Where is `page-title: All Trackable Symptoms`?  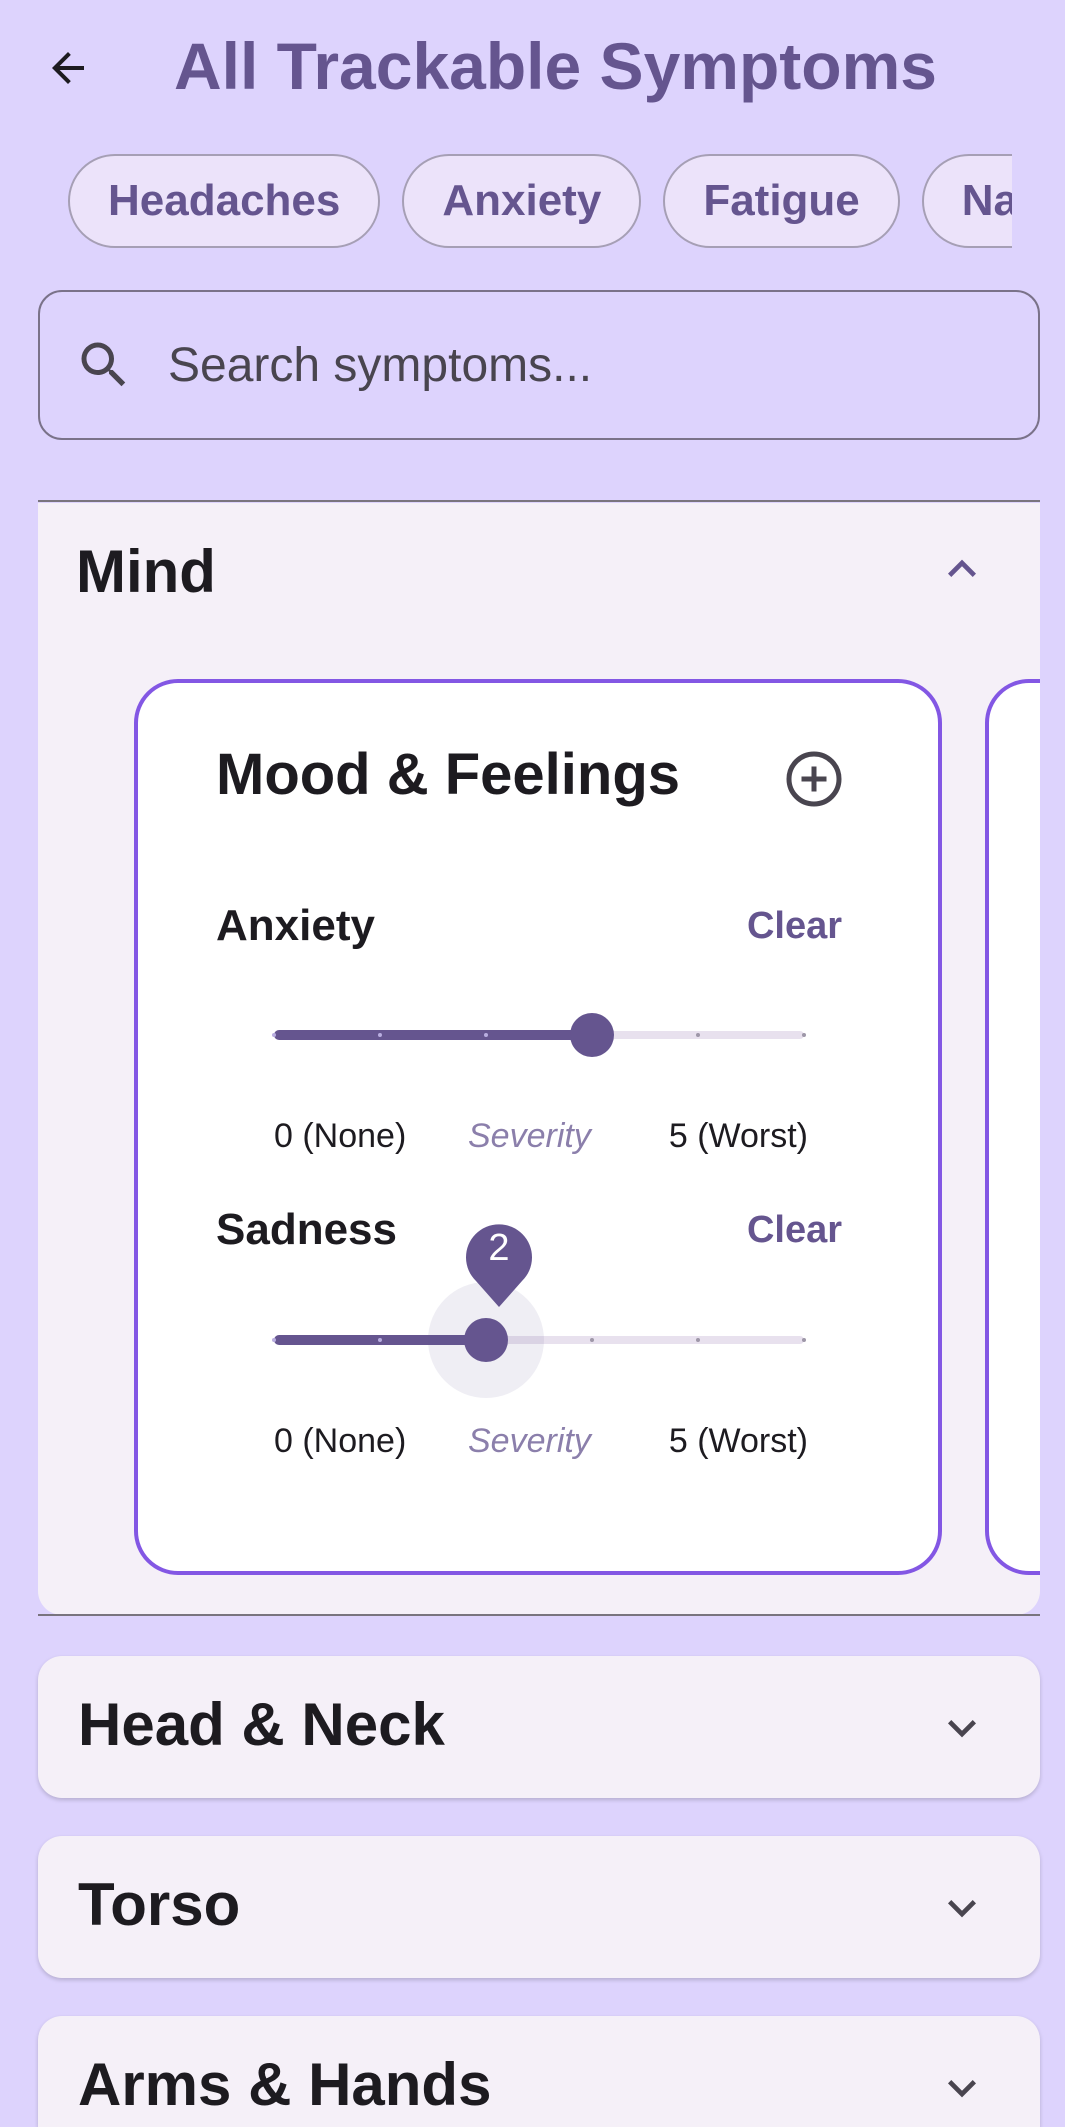 page-title: All Trackable Symptoms is located at coordinates (555, 66).